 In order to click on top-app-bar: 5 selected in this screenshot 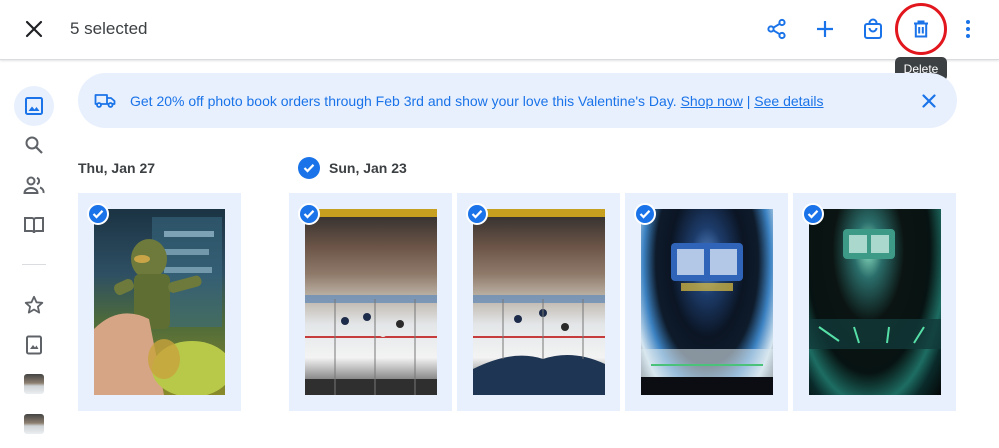, I will do `click(499, 30)`.